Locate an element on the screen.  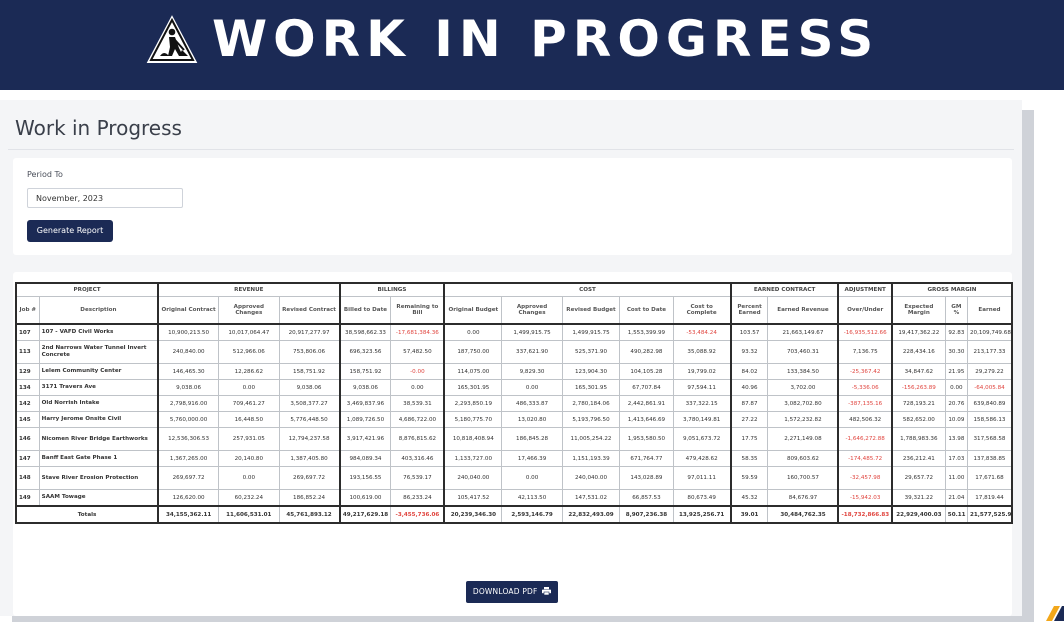
banner-title: WORK IN PROGRESS is located at coordinates (546, 39).